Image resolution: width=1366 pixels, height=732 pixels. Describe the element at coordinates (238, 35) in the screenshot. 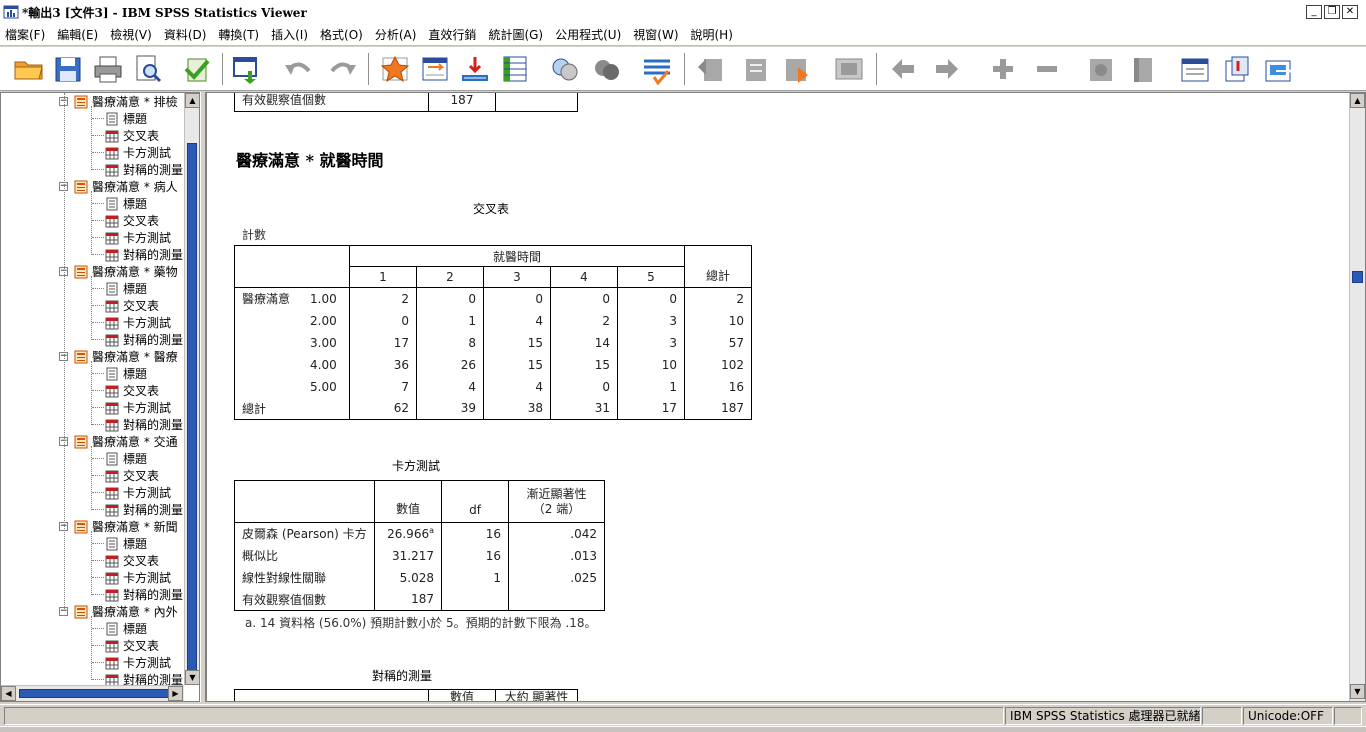

I see `menu-transform: 轉換(T)` at that location.